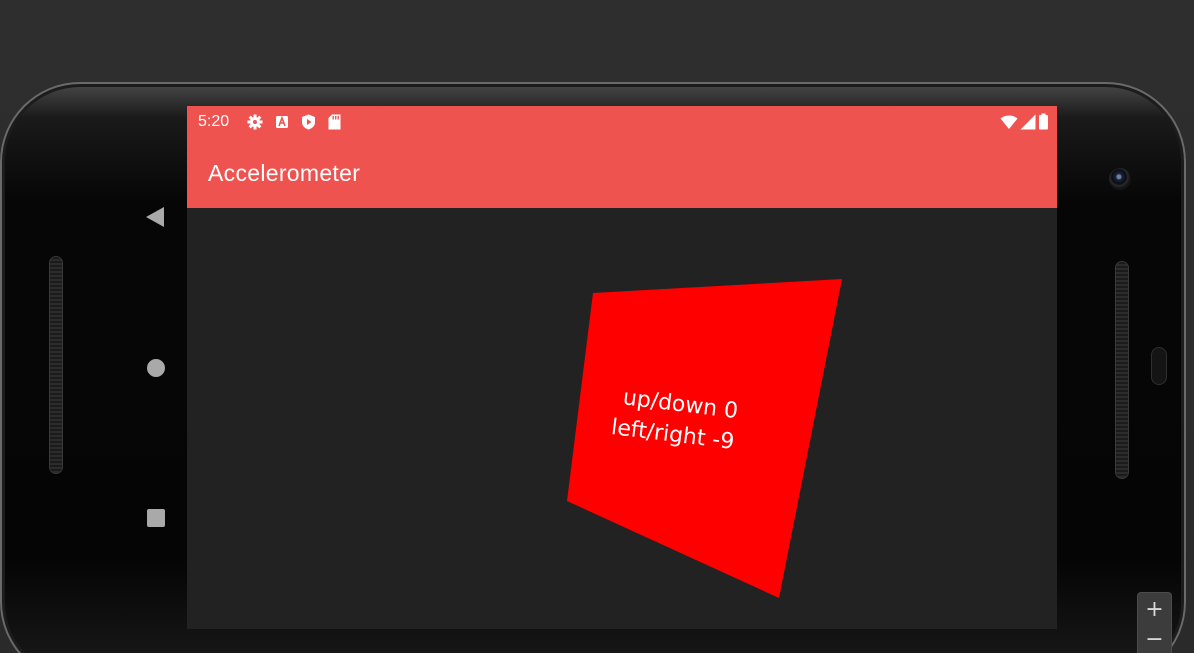  I want to click on sd-card-icon, so click(334, 122).